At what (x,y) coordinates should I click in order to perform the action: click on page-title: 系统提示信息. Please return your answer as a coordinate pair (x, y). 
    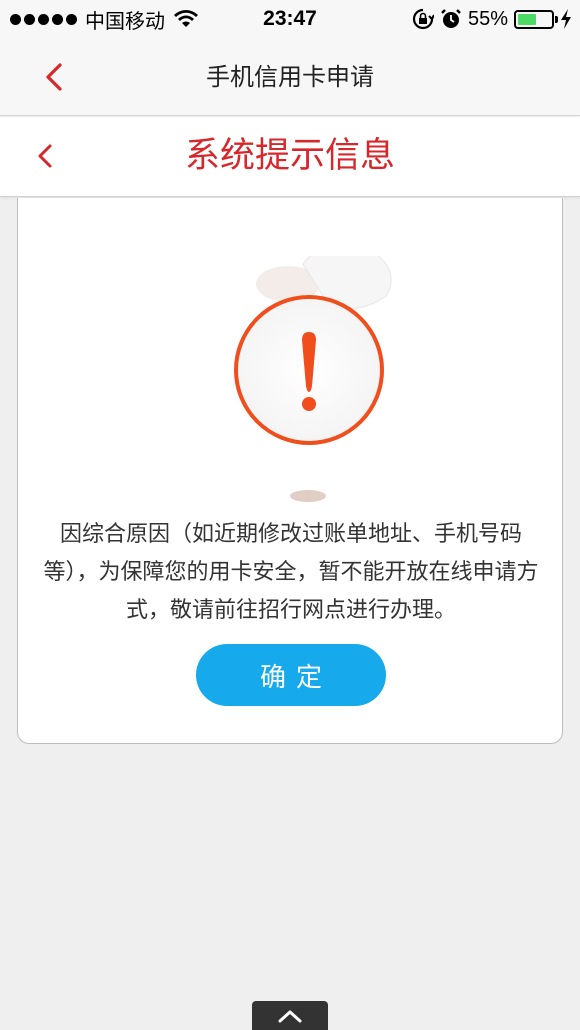
    Looking at the image, I should click on (289, 156).